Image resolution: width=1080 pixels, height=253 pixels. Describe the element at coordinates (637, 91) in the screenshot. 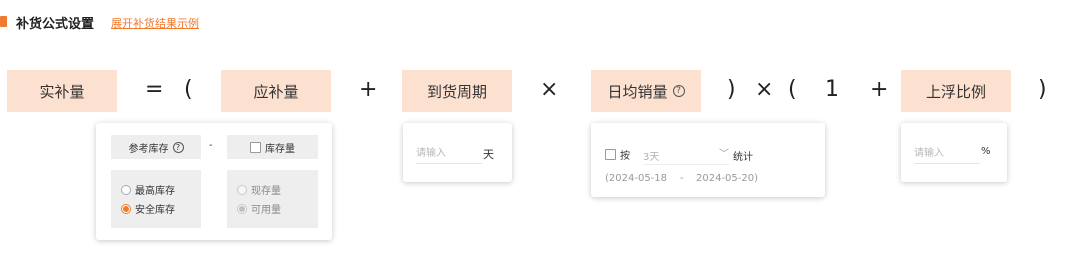

I see `daily-sales-label: 日均销量` at that location.